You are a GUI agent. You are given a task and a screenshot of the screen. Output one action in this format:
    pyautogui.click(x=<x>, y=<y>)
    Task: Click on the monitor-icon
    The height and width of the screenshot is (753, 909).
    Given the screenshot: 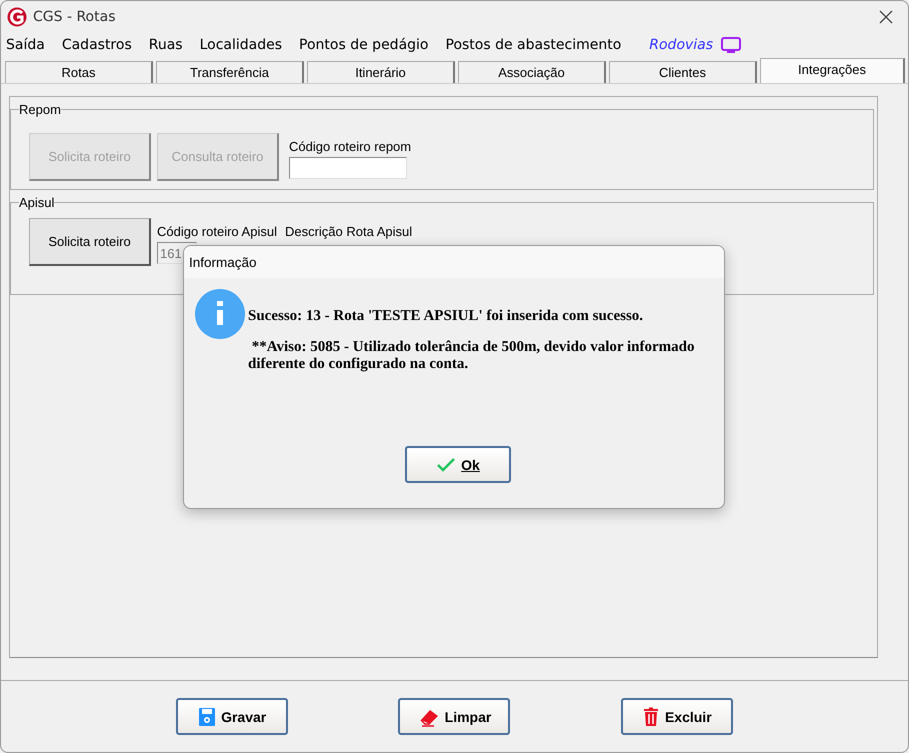 What is the action you would take?
    pyautogui.click(x=731, y=45)
    